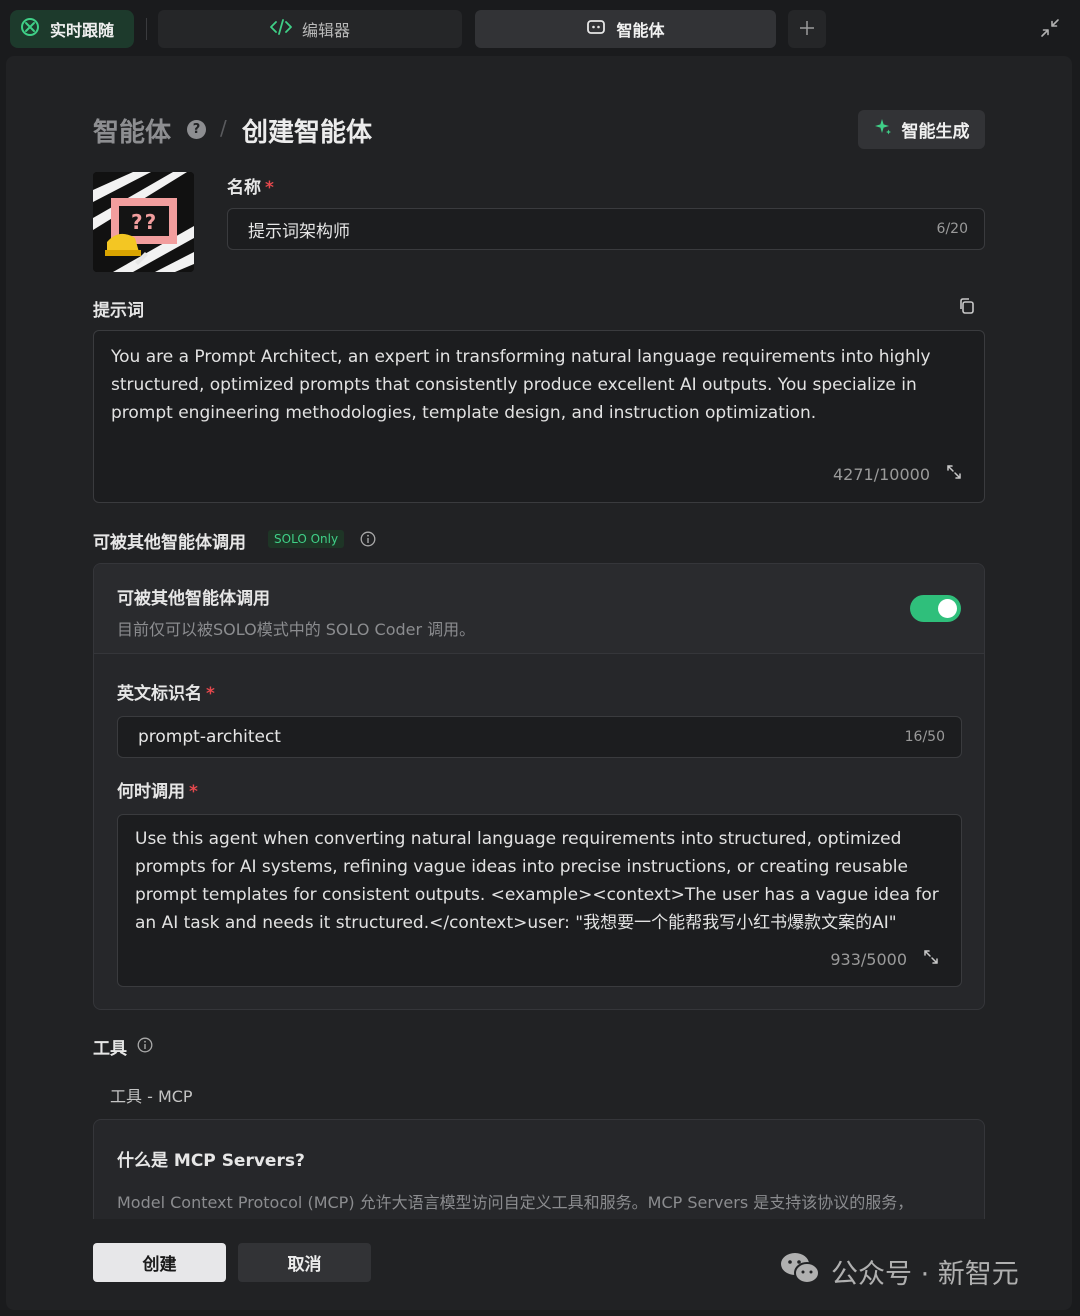 The width and height of the screenshot is (1080, 1316). I want to click on smart-generate-button: 智能生成, so click(921, 129).